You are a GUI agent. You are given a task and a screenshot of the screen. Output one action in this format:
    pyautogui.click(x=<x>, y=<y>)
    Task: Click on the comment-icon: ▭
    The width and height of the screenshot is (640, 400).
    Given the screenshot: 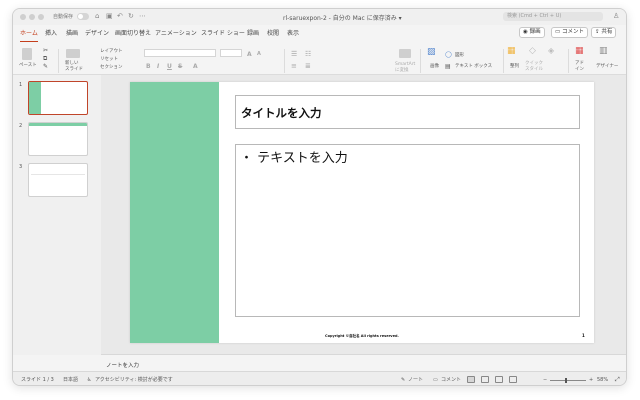 What is the action you would take?
    pyautogui.click(x=558, y=32)
    